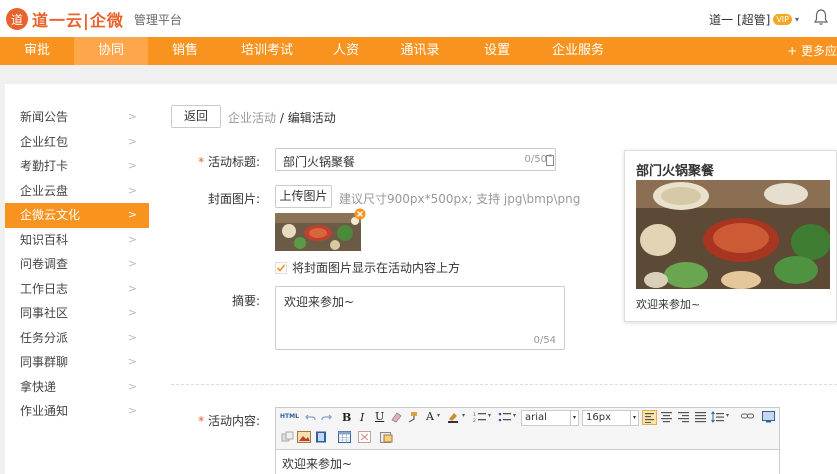  Describe the element at coordinates (479, 417) in the screenshot. I see `ordered-list-icon: 12` at that location.